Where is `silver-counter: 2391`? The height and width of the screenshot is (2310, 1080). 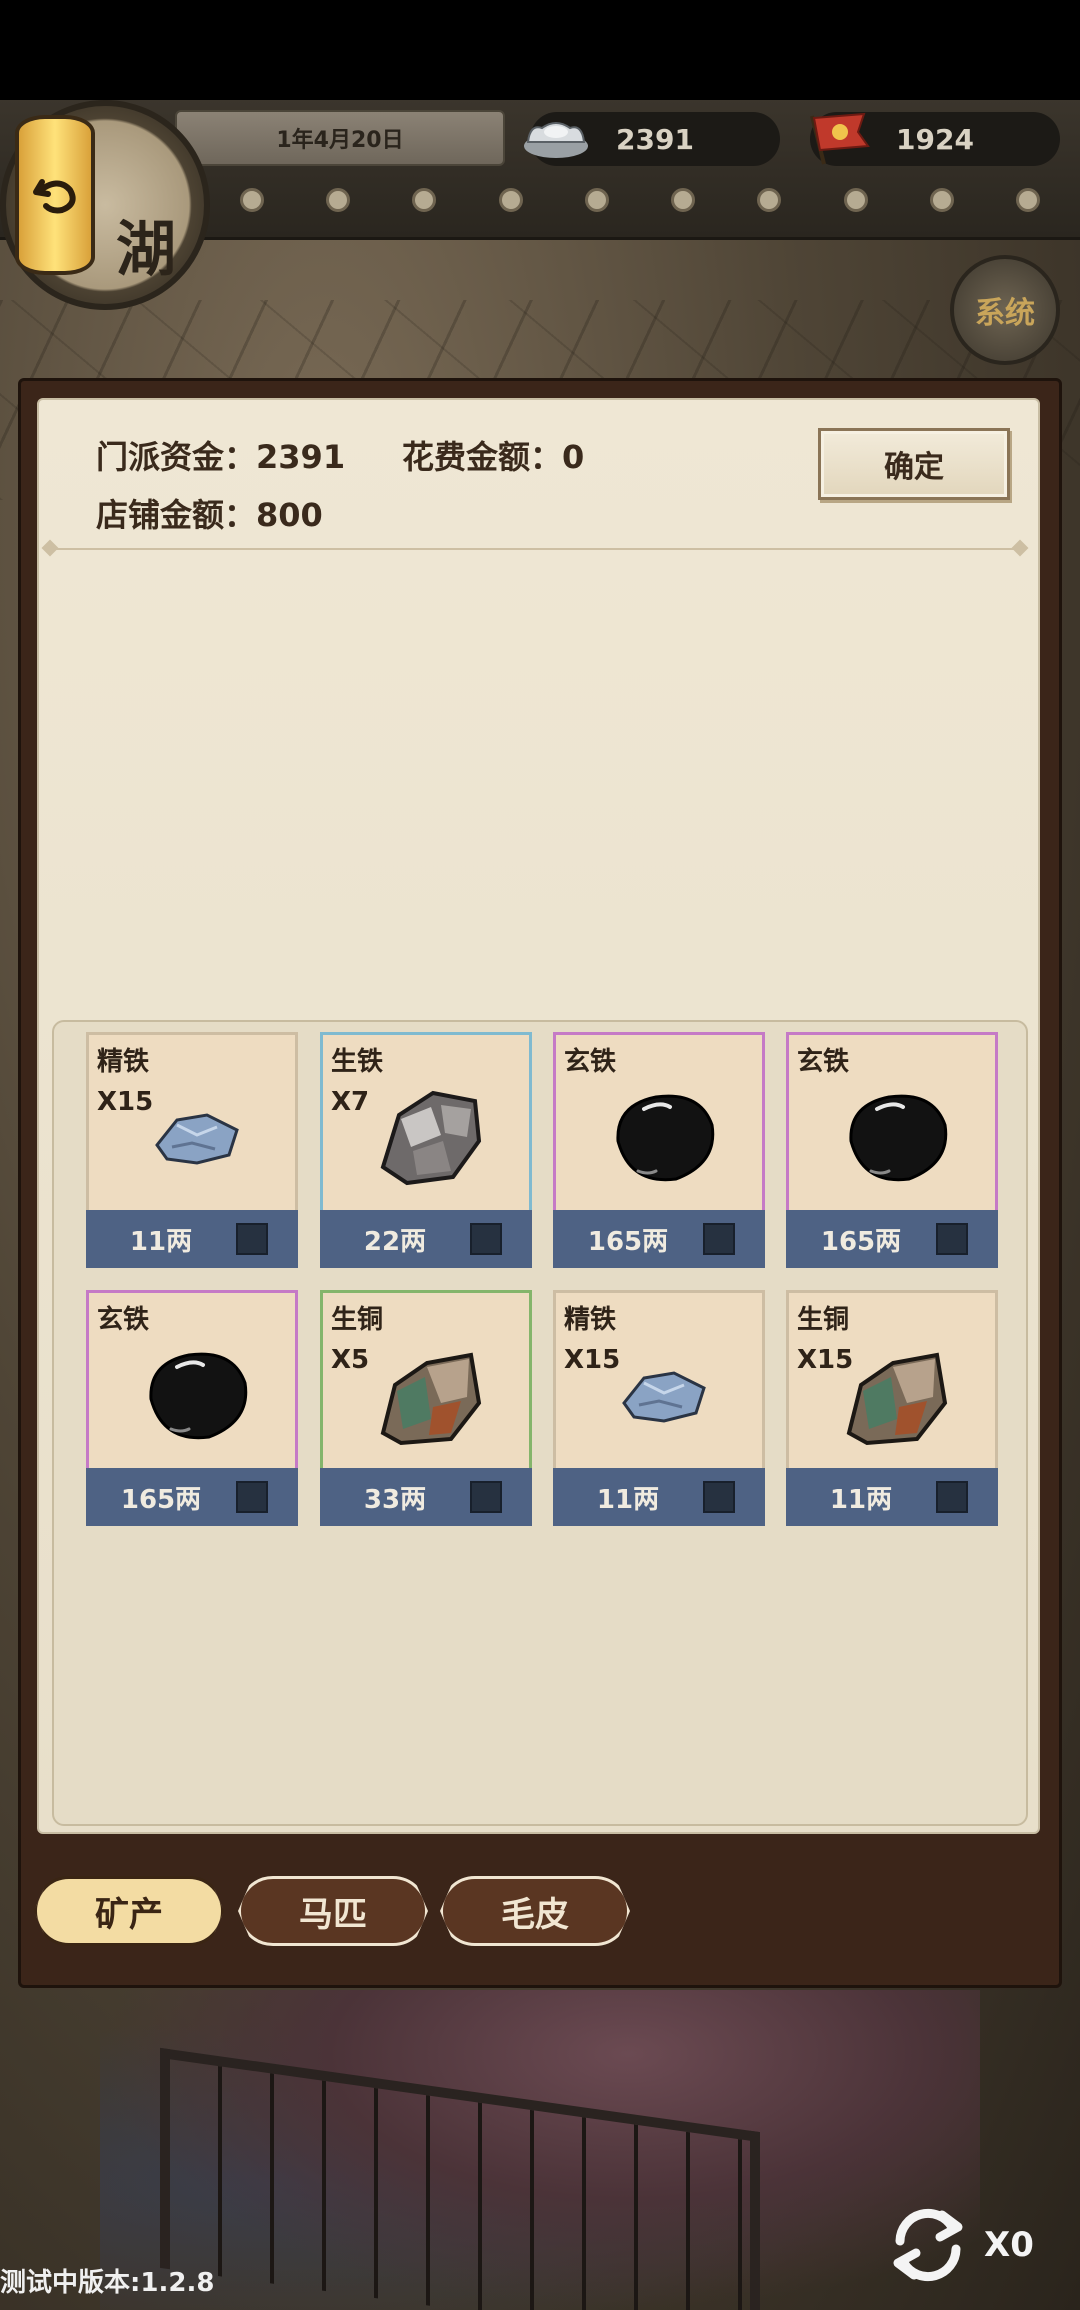 silver-counter: 2391 is located at coordinates (652, 139).